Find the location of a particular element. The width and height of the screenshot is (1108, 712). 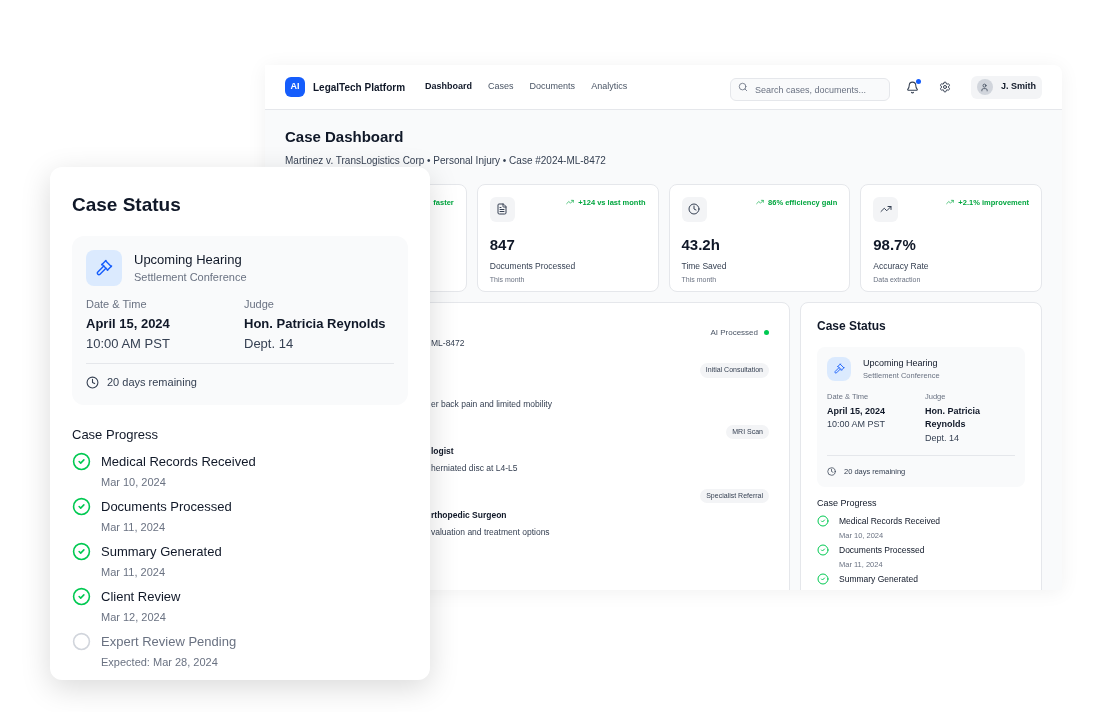

step-label: Expert Review Pending is located at coordinates (169, 642).